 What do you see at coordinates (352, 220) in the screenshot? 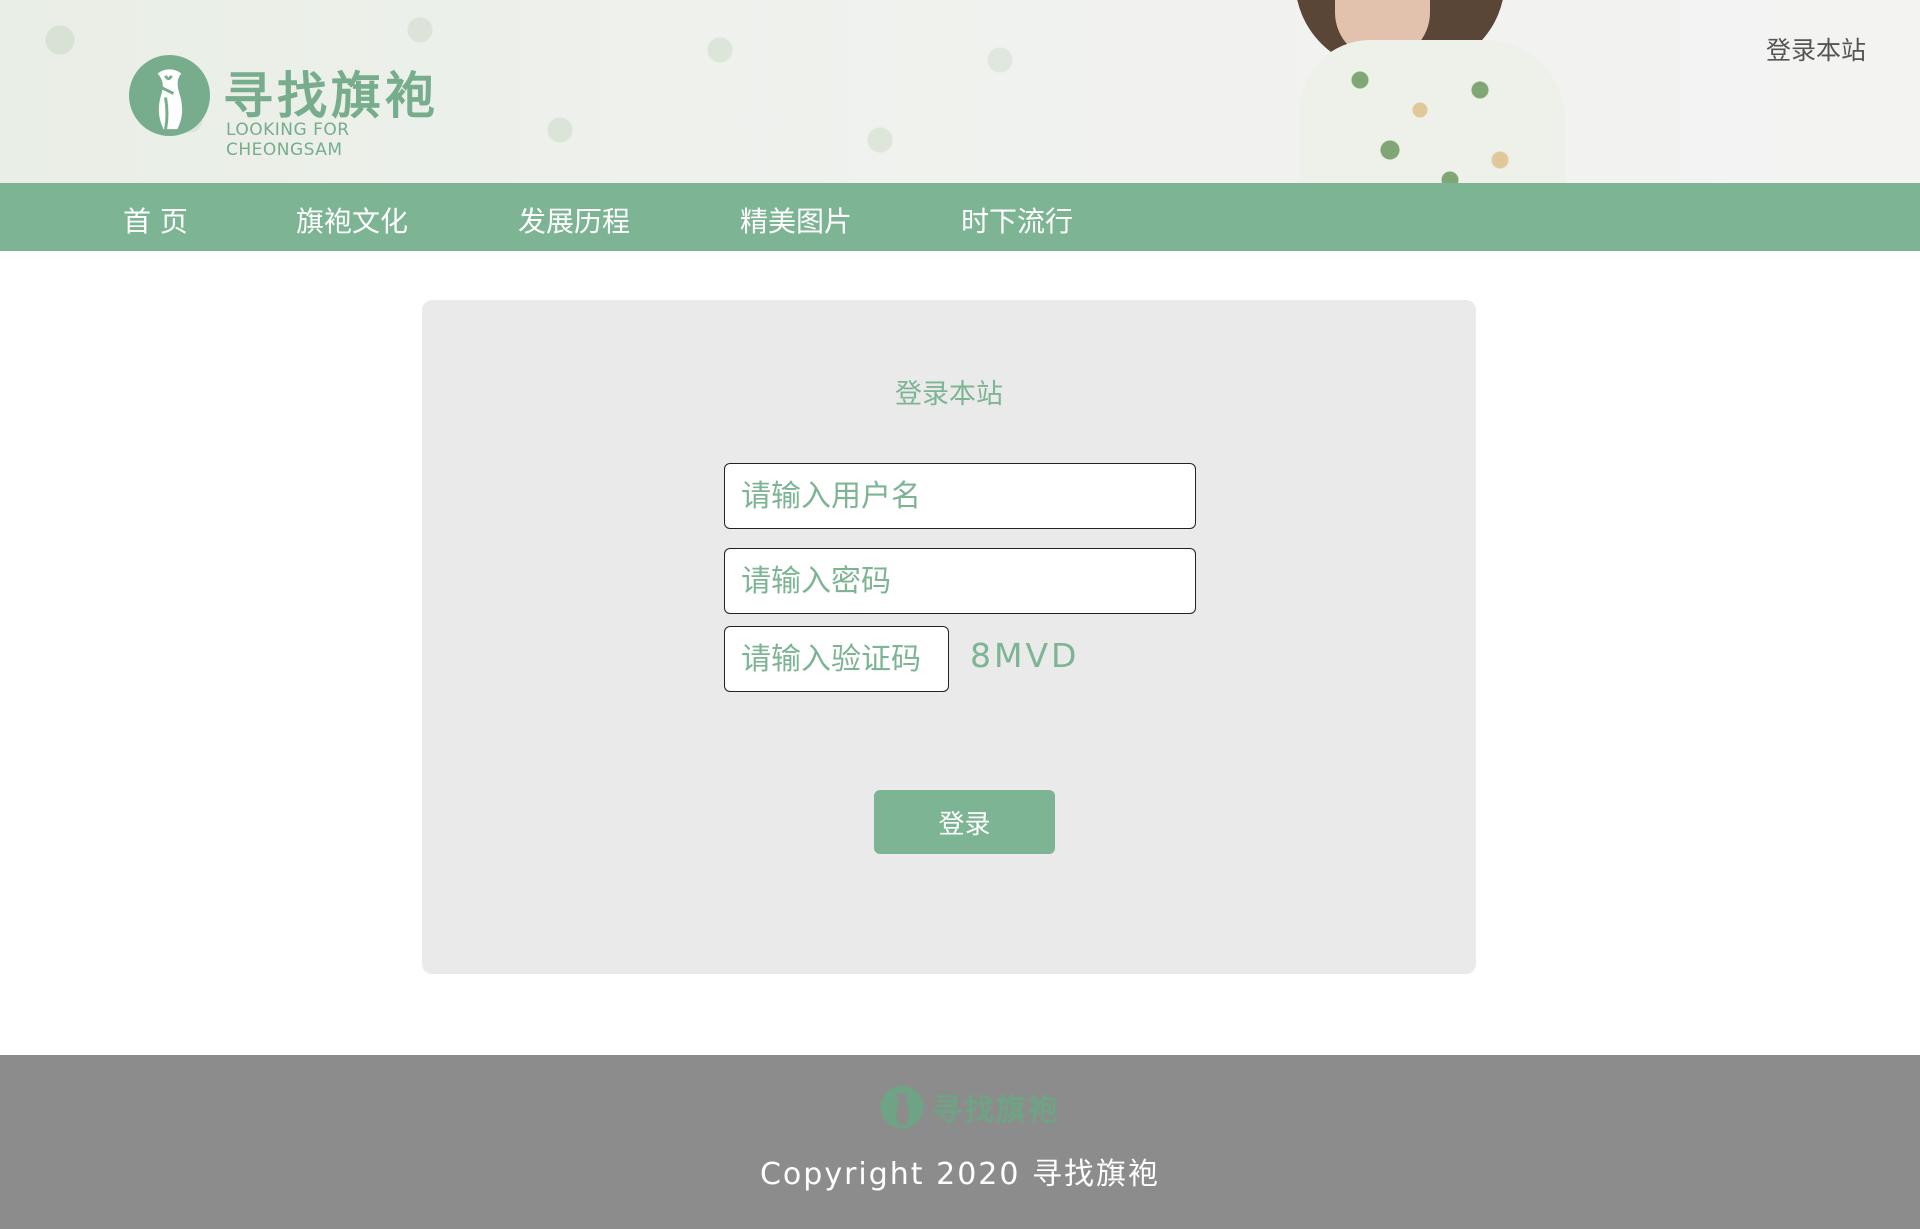
I see `nav-item-culture: 旗袍文化` at bounding box center [352, 220].